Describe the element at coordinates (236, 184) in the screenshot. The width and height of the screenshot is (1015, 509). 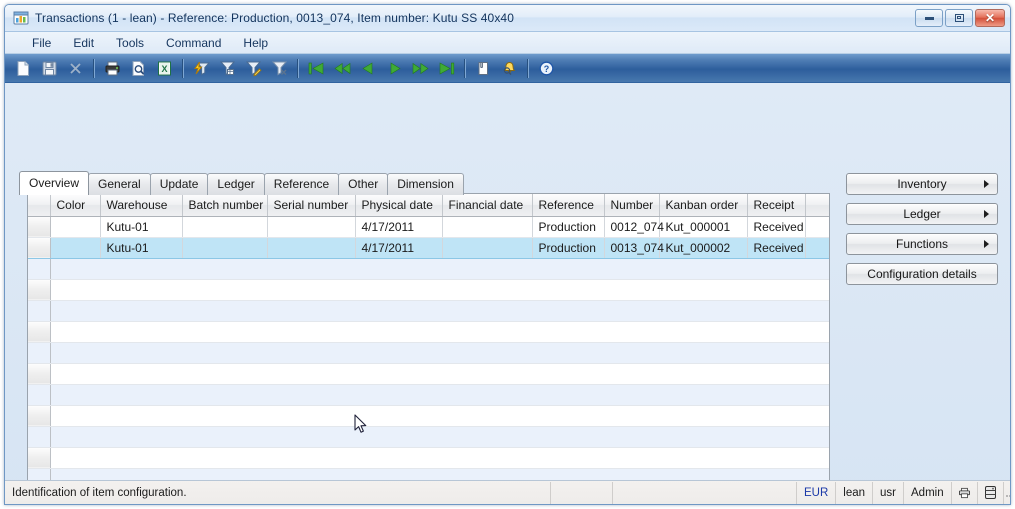
I see `tab-ledger: Ledger` at that location.